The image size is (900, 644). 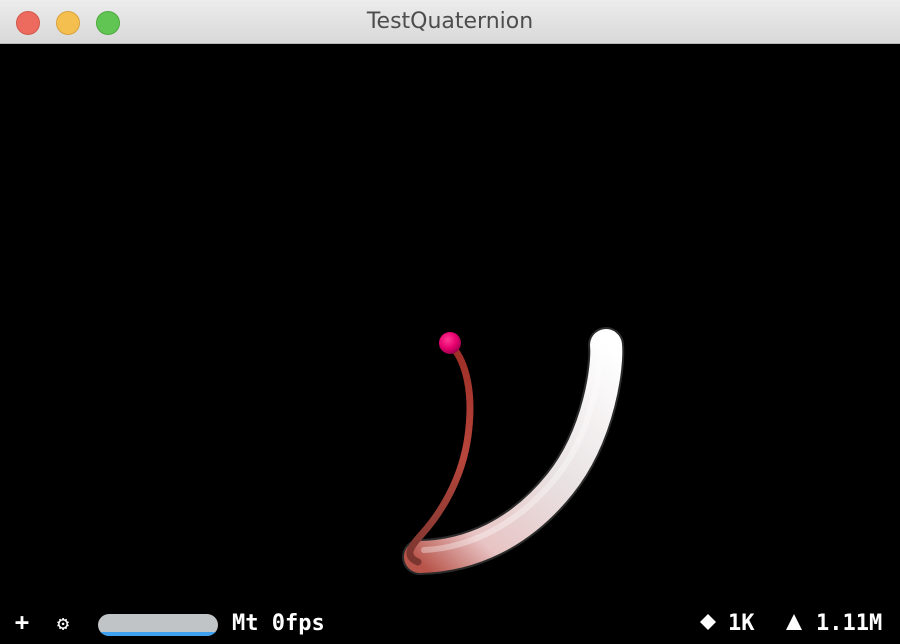 I want to click on thick-tube, so click(x=513, y=451).